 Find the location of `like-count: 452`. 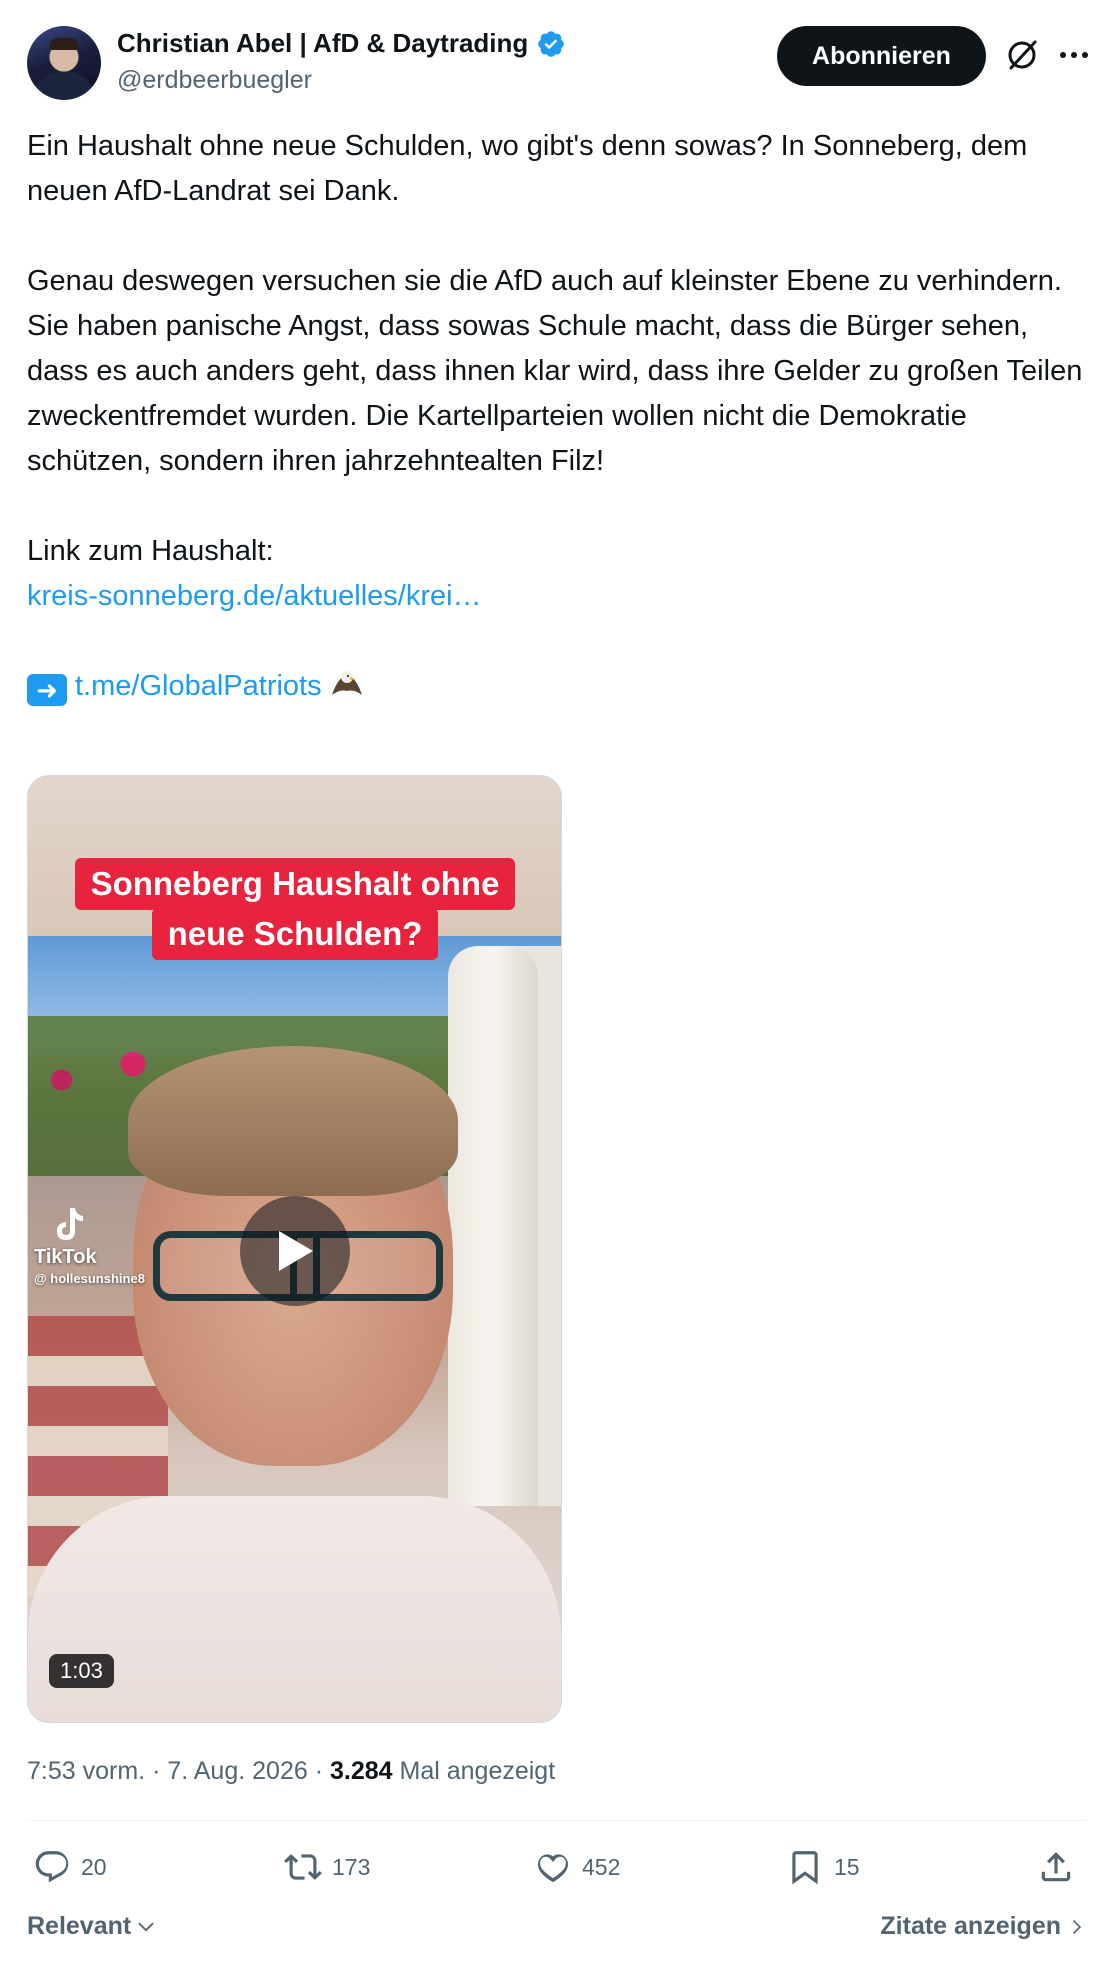

like-count: 452 is located at coordinates (601, 1866).